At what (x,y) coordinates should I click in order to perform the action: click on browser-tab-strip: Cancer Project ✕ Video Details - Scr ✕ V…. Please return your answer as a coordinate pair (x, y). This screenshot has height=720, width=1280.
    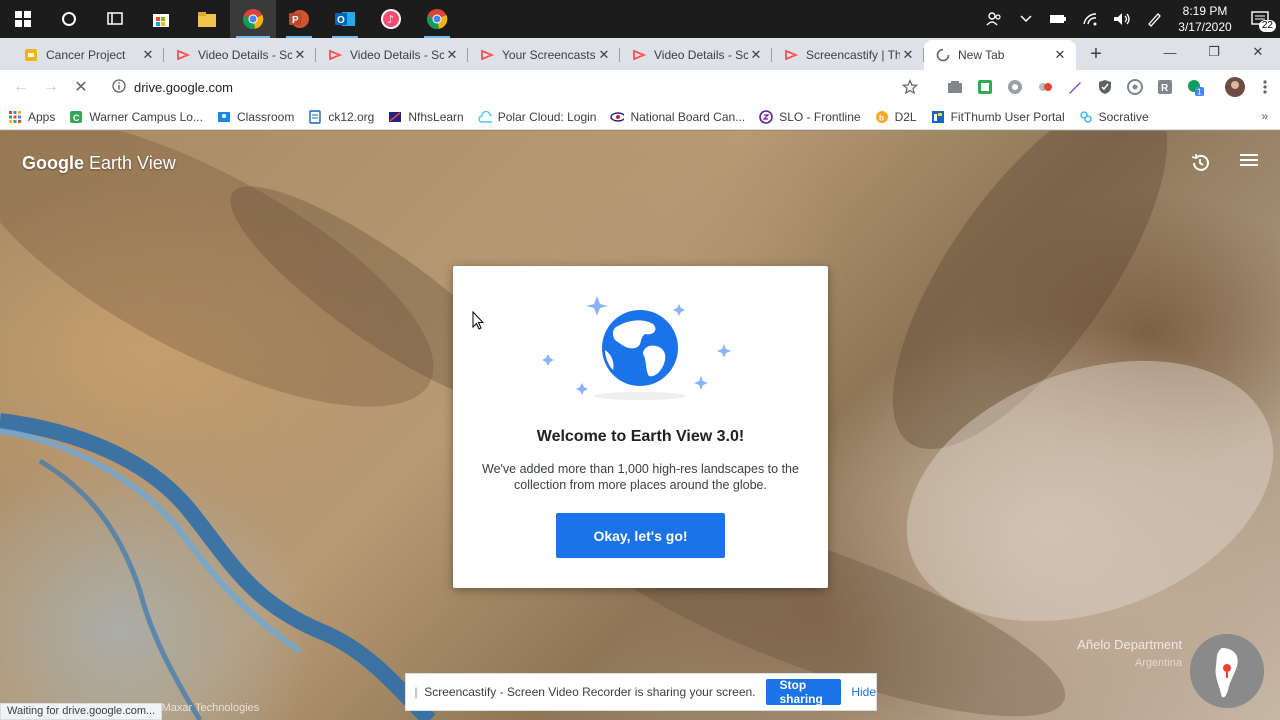
    Looking at the image, I should click on (640, 54).